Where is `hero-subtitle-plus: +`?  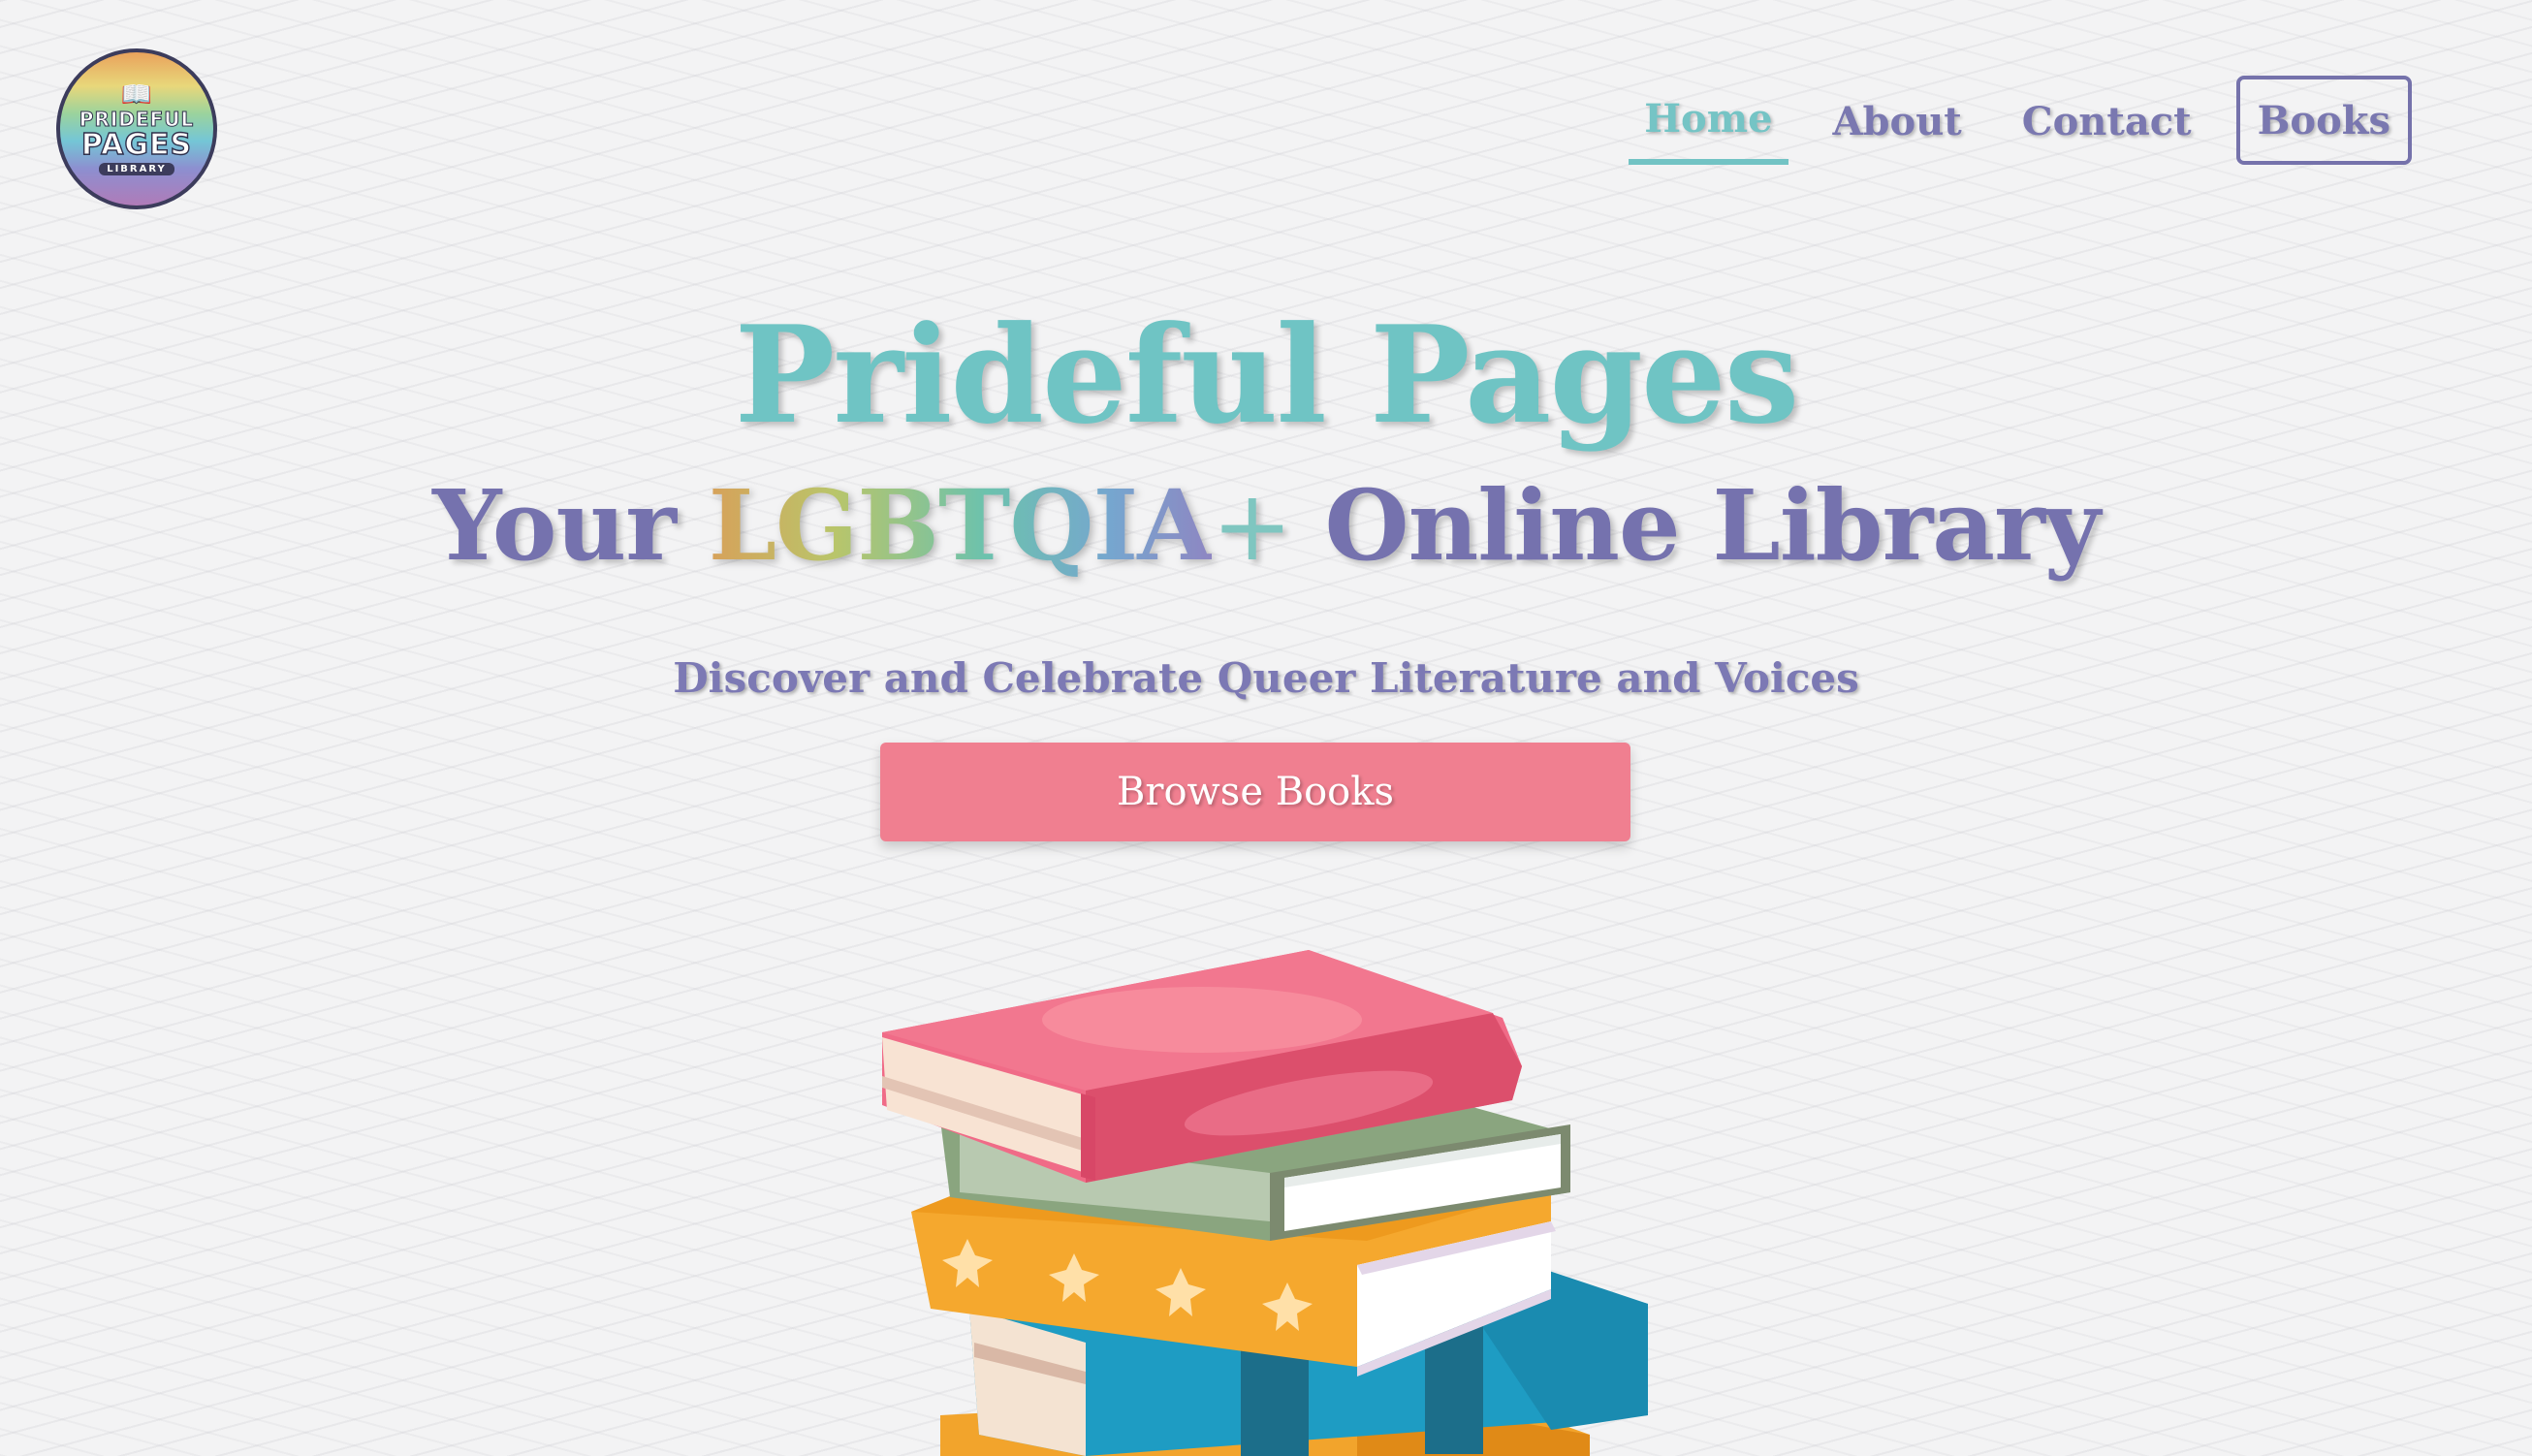 hero-subtitle-plus: + is located at coordinates (1252, 526).